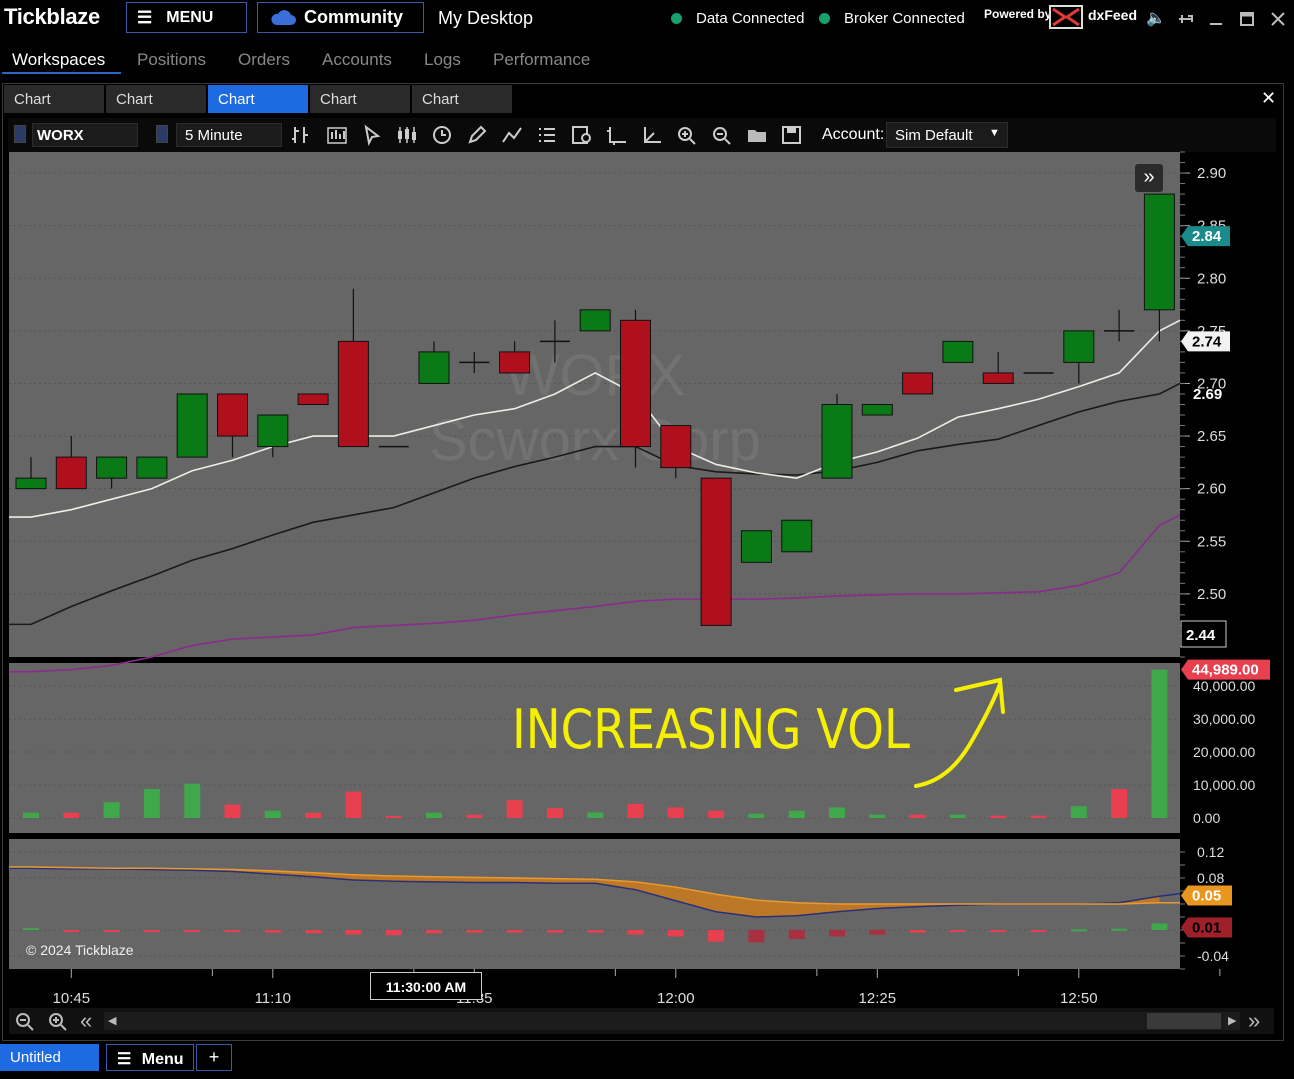 This screenshot has width=1294, height=1079. I want to click on time-tick-label: 12:25, so click(878, 998).